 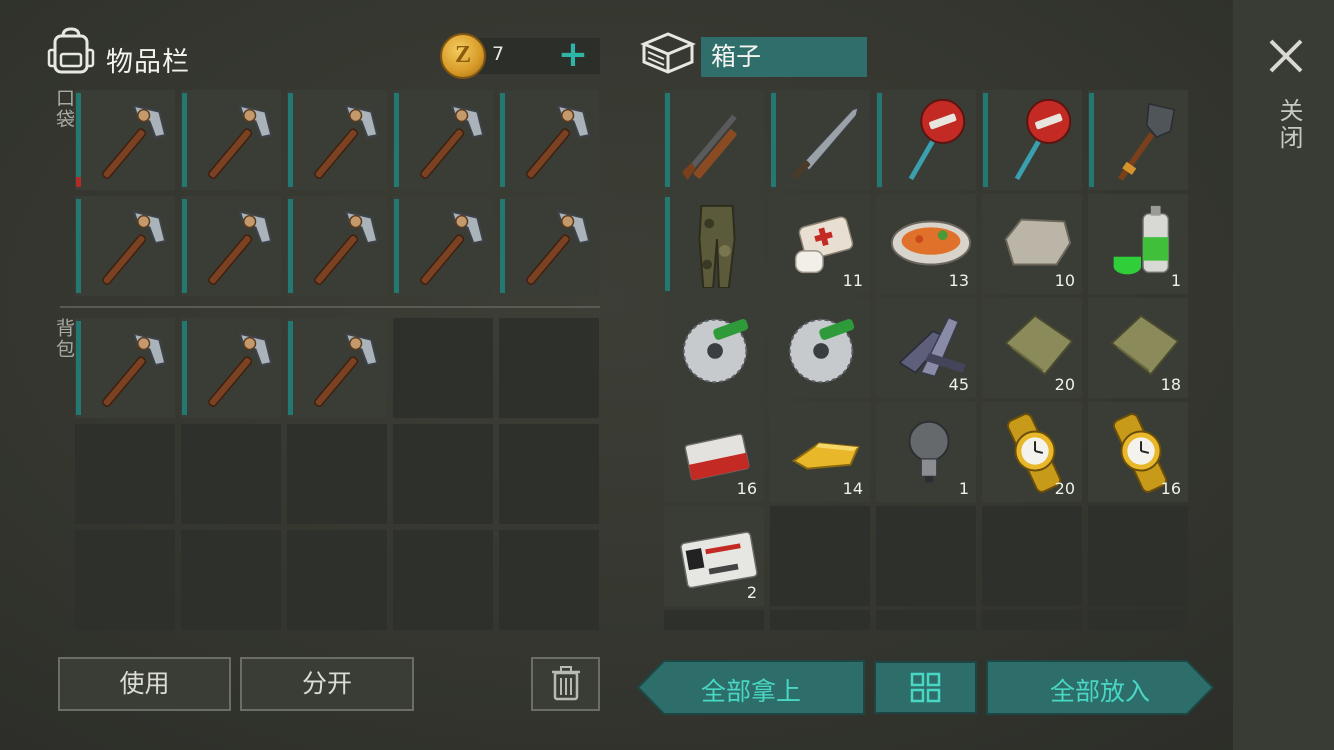 What do you see at coordinates (714, 556) in the screenshot?
I see `box-slot: 2` at bounding box center [714, 556].